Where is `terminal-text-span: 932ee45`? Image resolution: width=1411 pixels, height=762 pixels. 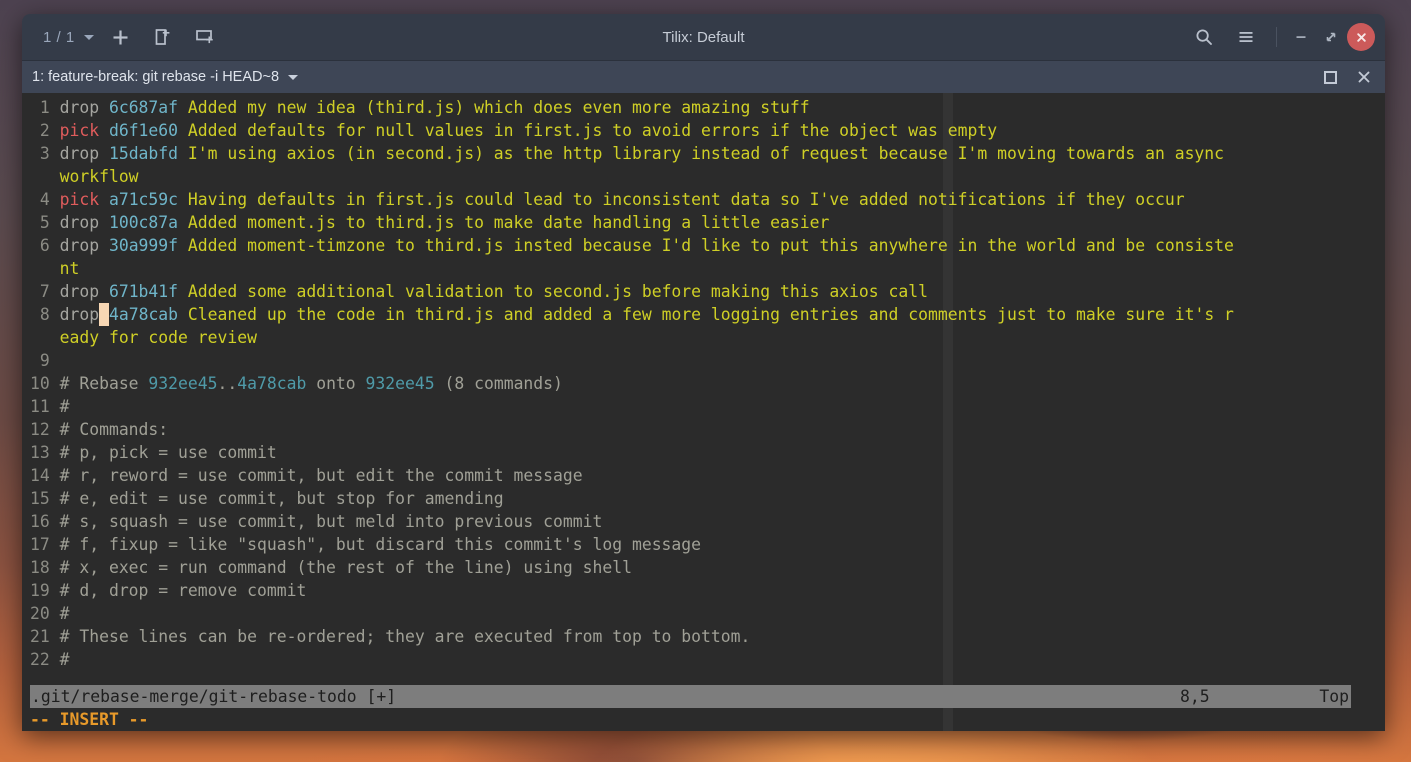
terminal-text-span: 932ee45 is located at coordinates (183, 383).